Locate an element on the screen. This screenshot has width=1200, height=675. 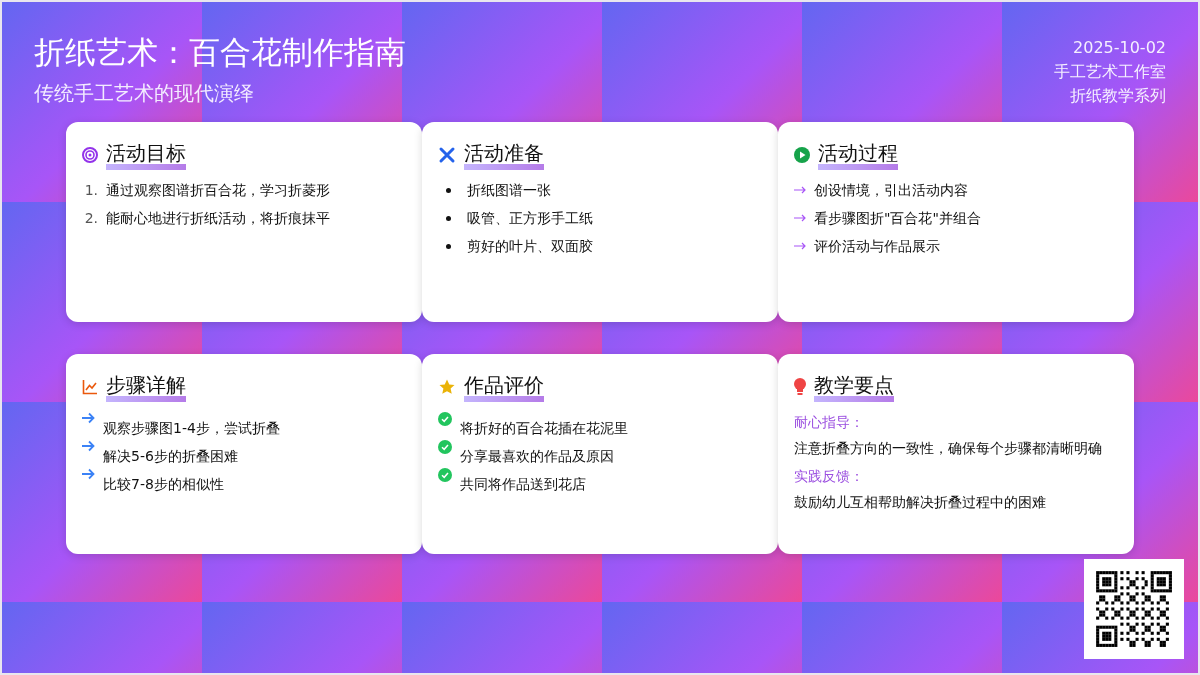
target-icon is located at coordinates (90, 155).